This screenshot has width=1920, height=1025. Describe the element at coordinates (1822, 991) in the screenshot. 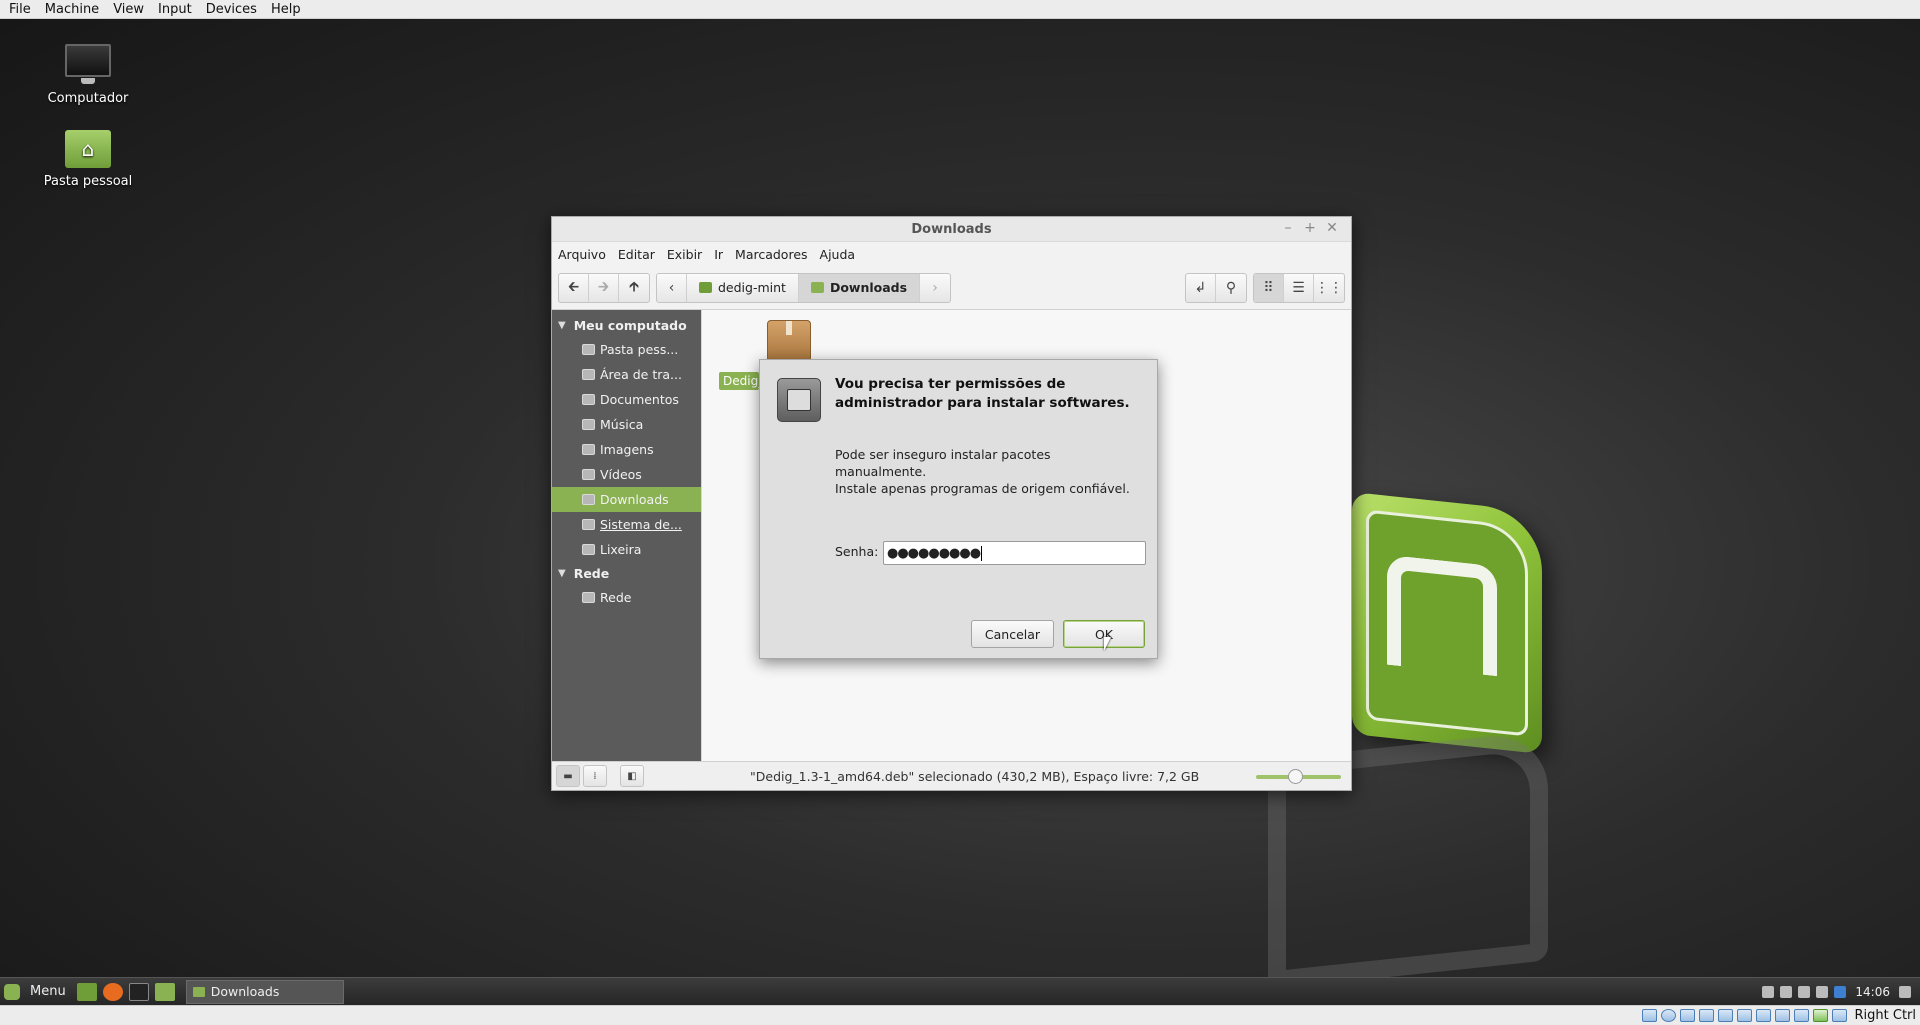

I see `clipboard-icon` at that location.